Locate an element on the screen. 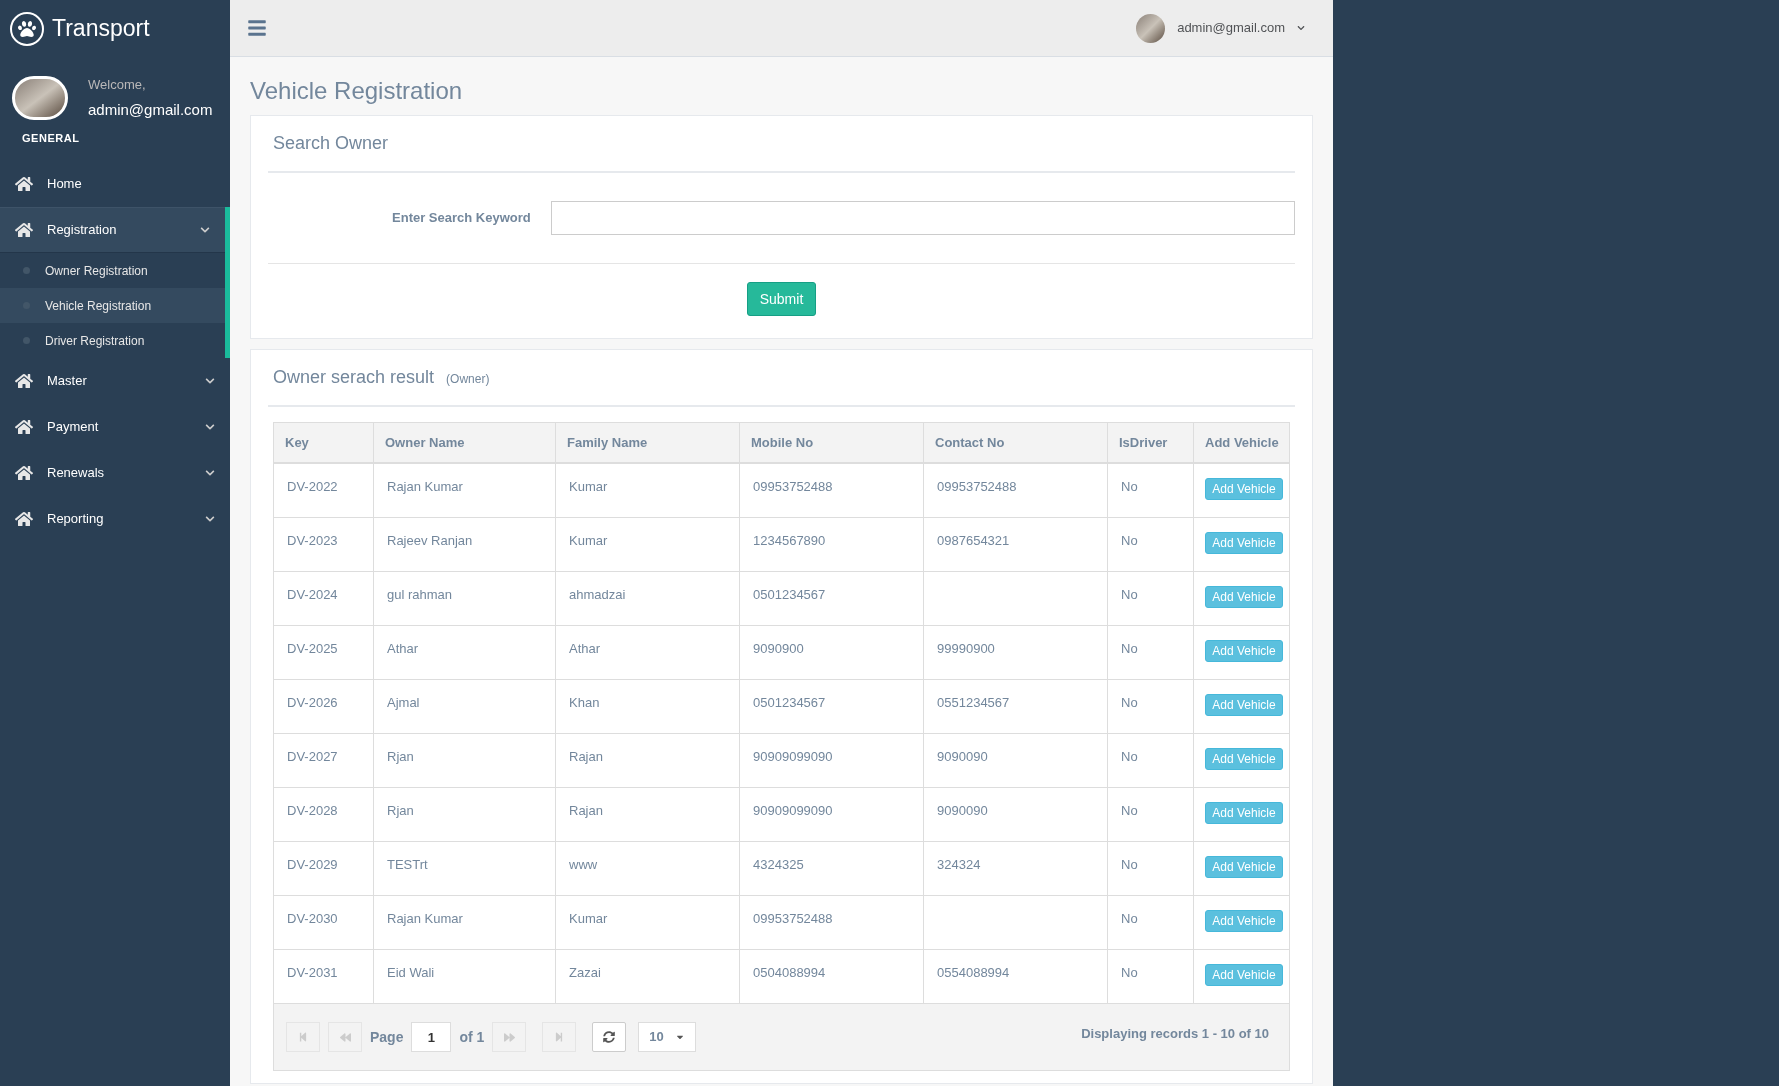 The image size is (1779, 1086). table-cell: Athar is located at coordinates (648, 652).